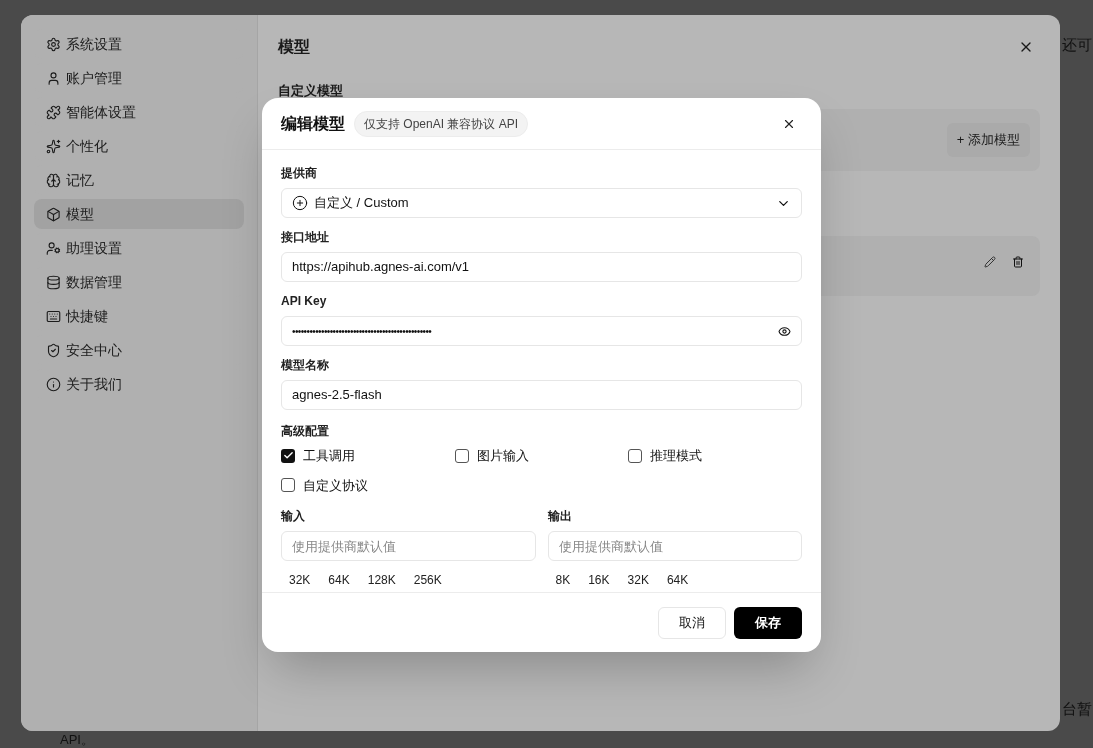 The image size is (1093, 748). I want to click on endpoint-field: https://apihub.agnes-ai.com/v1, so click(541, 267).